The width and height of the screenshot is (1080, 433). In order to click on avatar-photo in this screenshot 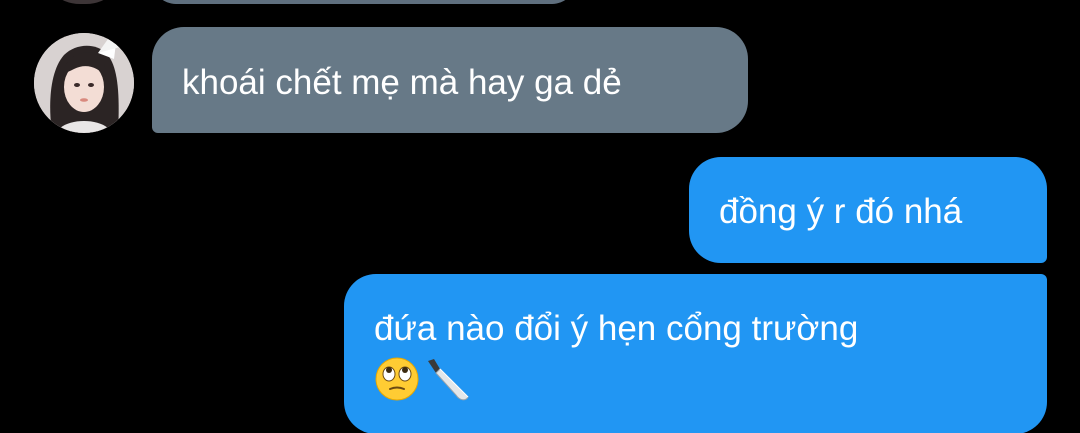, I will do `click(84, 83)`.